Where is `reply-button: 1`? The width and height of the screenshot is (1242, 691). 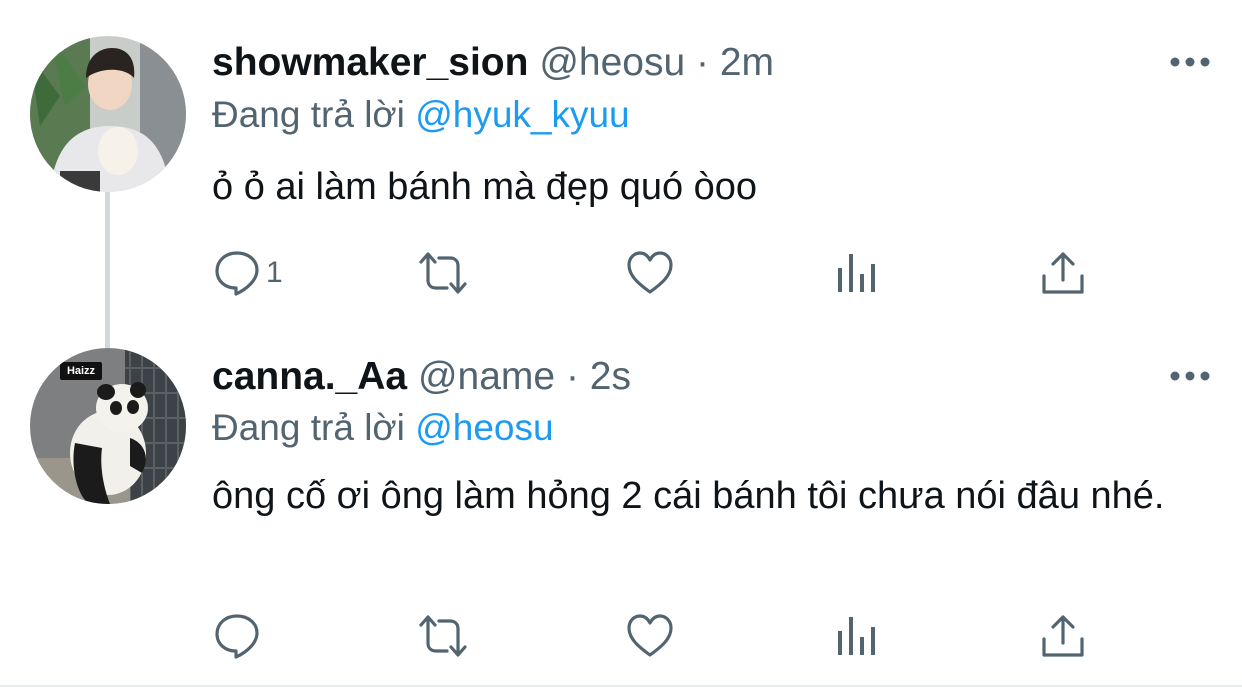
reply-button: 1 is located at coordinates (247, 273).